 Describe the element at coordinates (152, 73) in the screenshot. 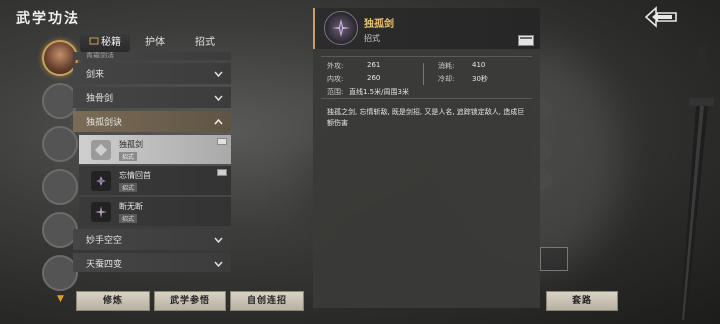

I see `list-category: 剑来` at that location.